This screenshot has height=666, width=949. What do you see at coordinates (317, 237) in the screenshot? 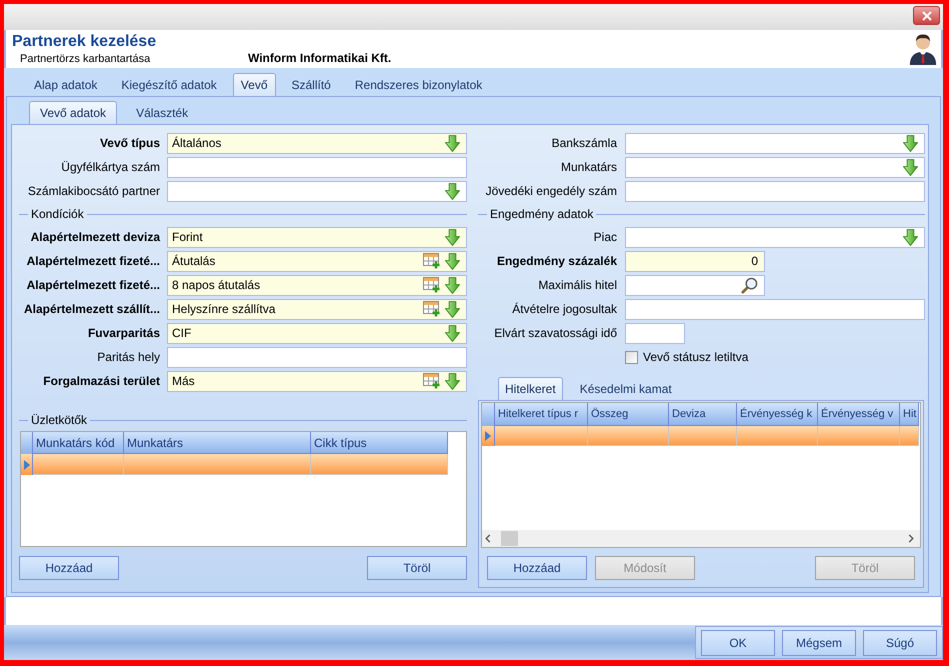
I see `dropdown-field: Forint` at bounding box center [317, 237].